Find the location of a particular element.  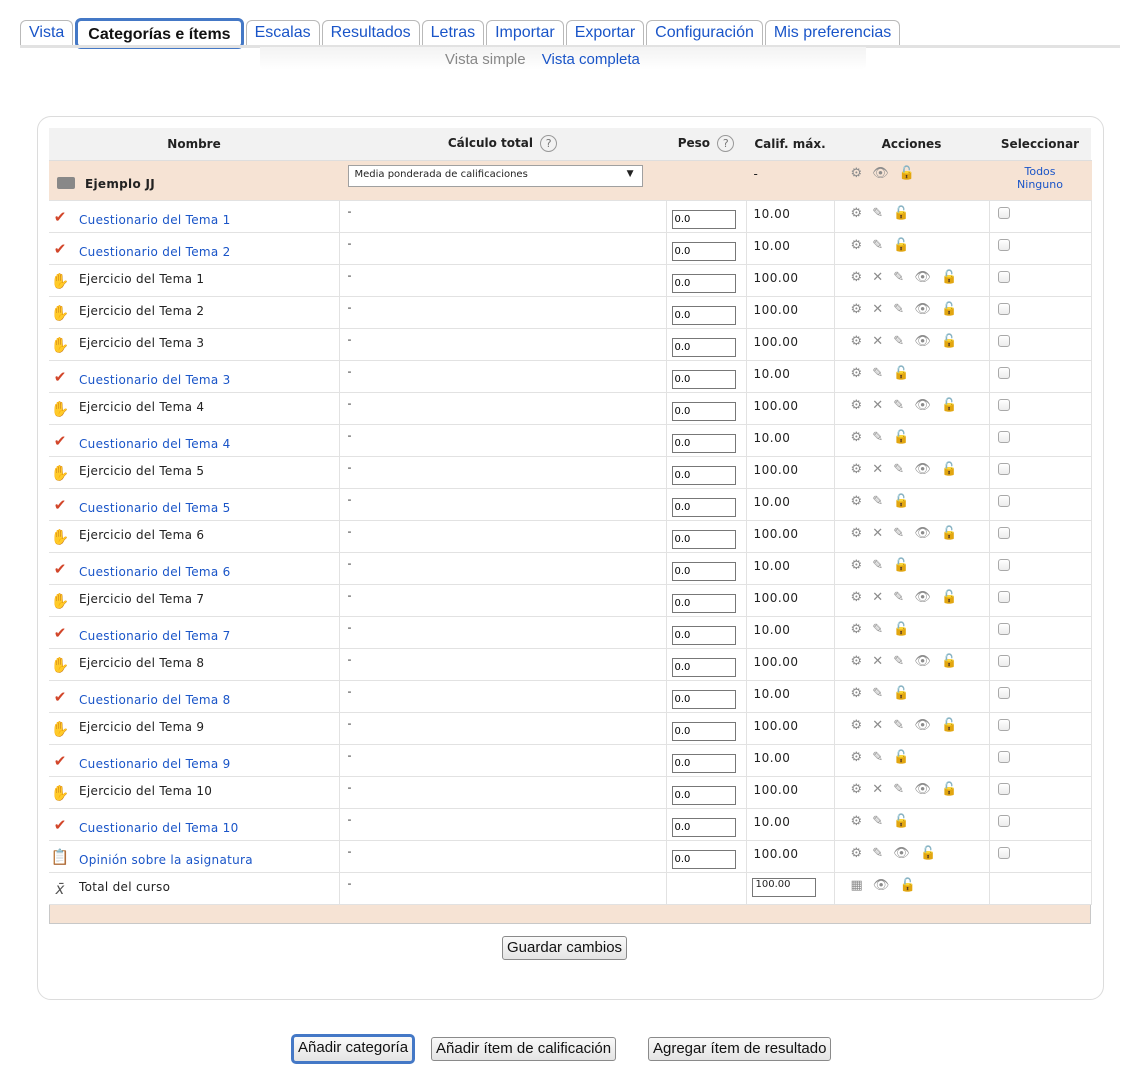

tab-5: Importar is located at coordinates (525, 33).